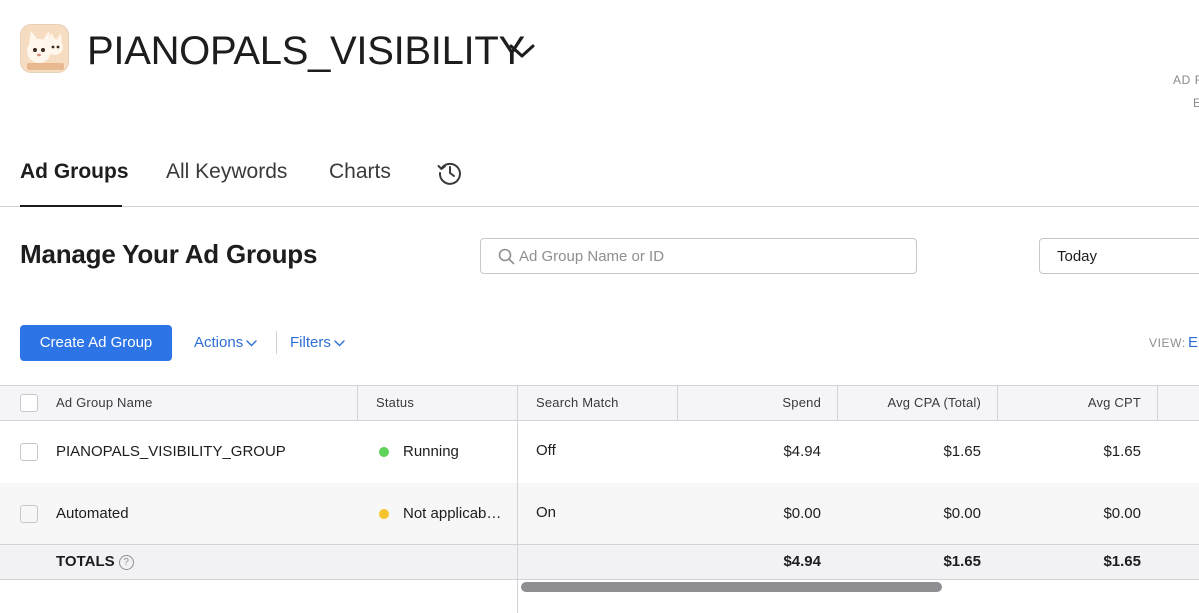 Image resolution: width=1199 pixels, height=613 pixels. I want to click on totals-label: TOTALS?, so click(95, 561).